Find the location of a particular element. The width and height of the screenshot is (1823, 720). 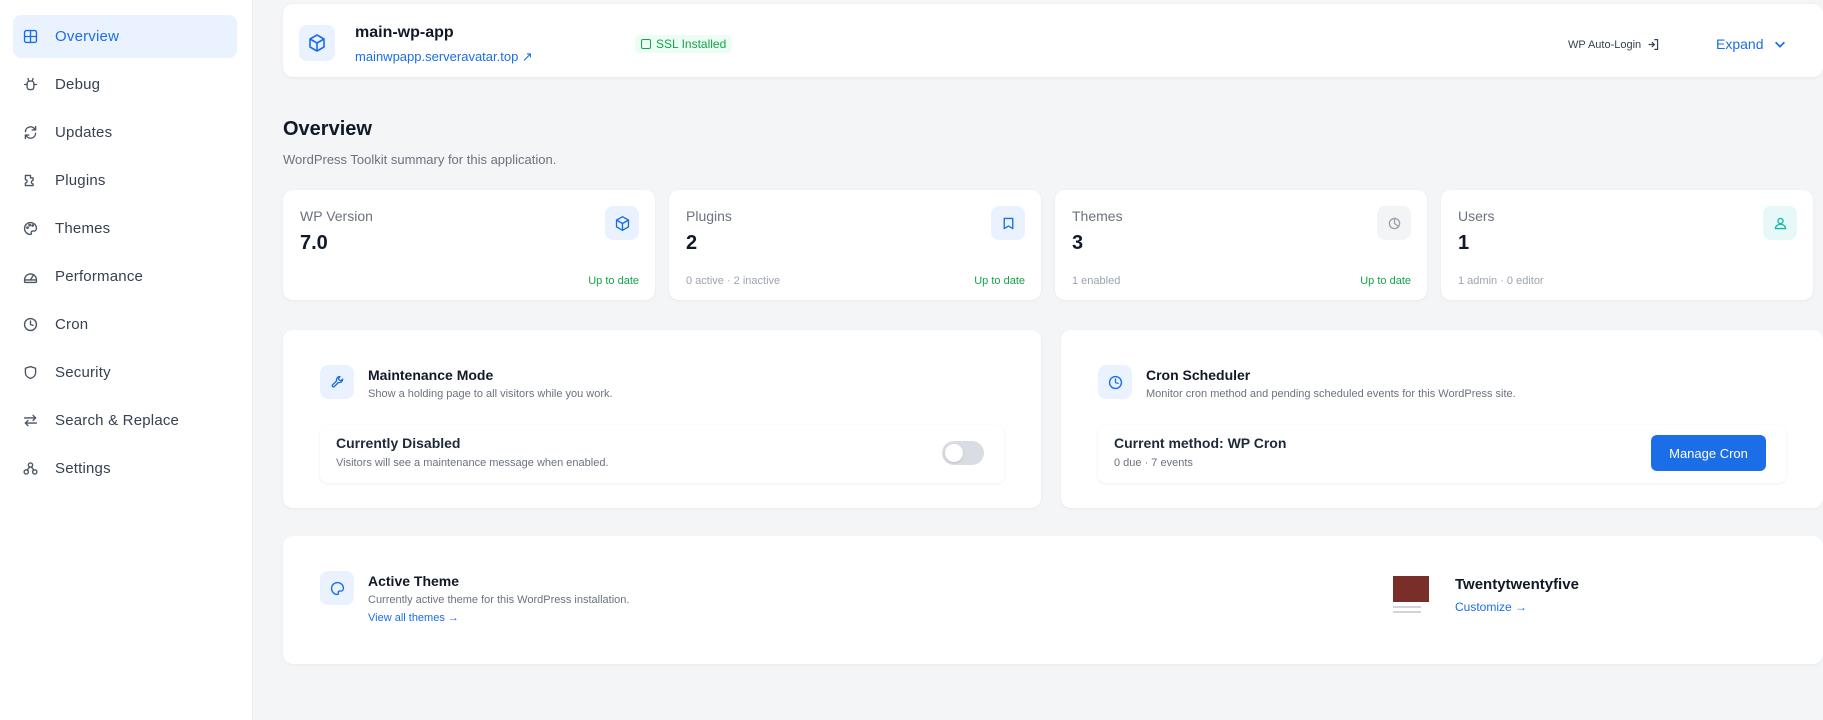

sidebar-item-label: Security is located at coordinates (83, 372).